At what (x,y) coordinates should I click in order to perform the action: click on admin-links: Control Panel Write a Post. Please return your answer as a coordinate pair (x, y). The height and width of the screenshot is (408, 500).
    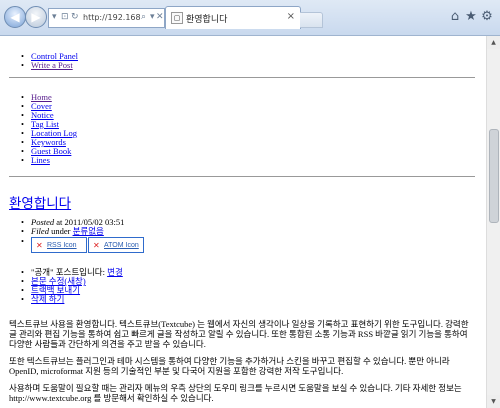
    Looking at the image, I should click on (49, 61).